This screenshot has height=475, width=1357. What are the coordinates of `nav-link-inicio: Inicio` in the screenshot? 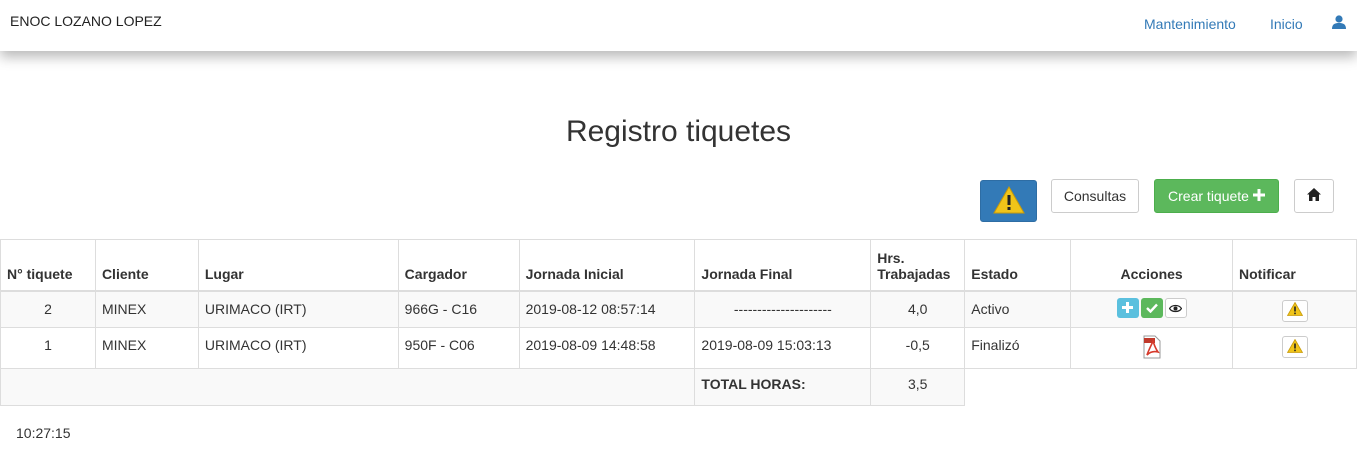 It's located at (1286, 24).